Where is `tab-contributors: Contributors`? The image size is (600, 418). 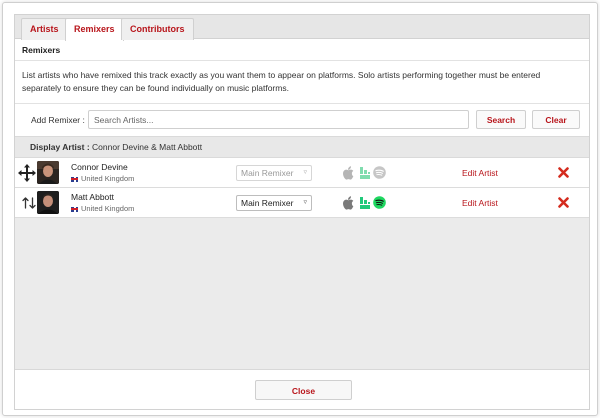 tab-contributors: Contributors is located at coordinates (157, 29).